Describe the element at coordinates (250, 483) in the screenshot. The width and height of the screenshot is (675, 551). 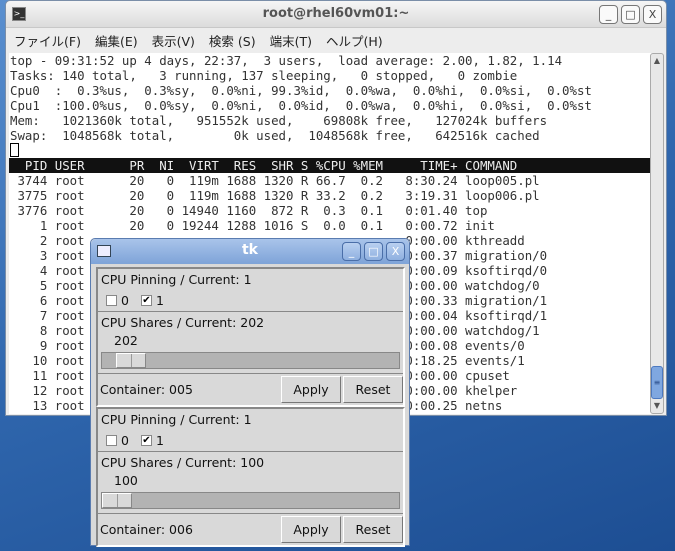
I see `cpu-shares-section: CPU Shares / Current: 100 100` at that location.